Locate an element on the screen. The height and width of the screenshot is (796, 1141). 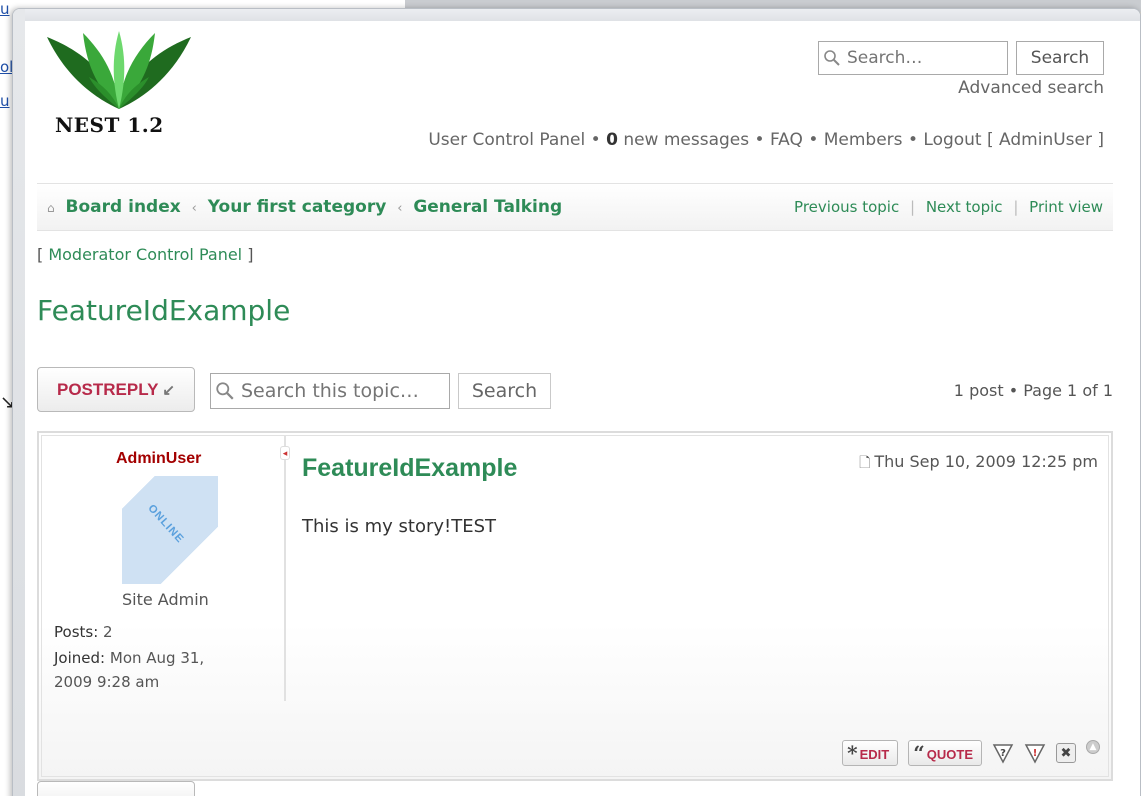
user-rank: Site Admin is located at coordinates (165, 599).